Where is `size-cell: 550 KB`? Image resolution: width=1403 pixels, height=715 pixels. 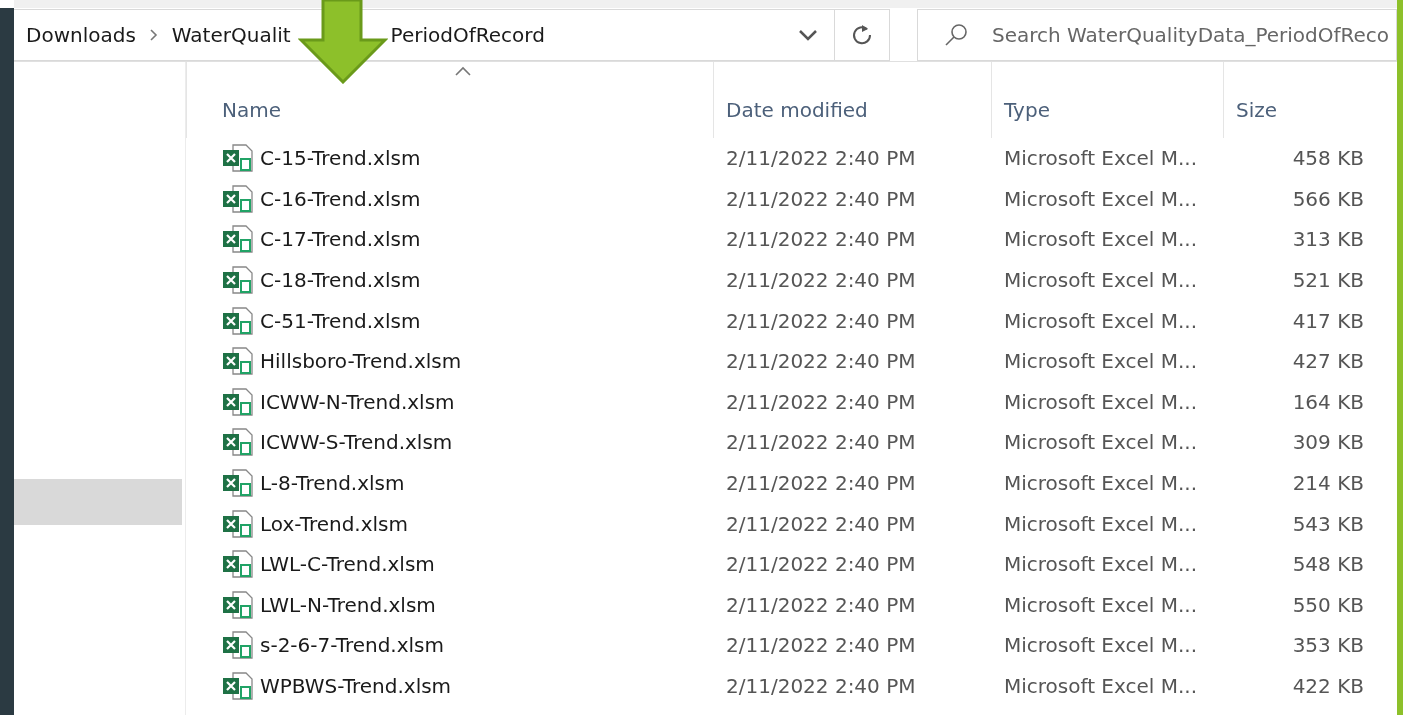
size-cell: 550 KB is located at coordinates (1328, 604).